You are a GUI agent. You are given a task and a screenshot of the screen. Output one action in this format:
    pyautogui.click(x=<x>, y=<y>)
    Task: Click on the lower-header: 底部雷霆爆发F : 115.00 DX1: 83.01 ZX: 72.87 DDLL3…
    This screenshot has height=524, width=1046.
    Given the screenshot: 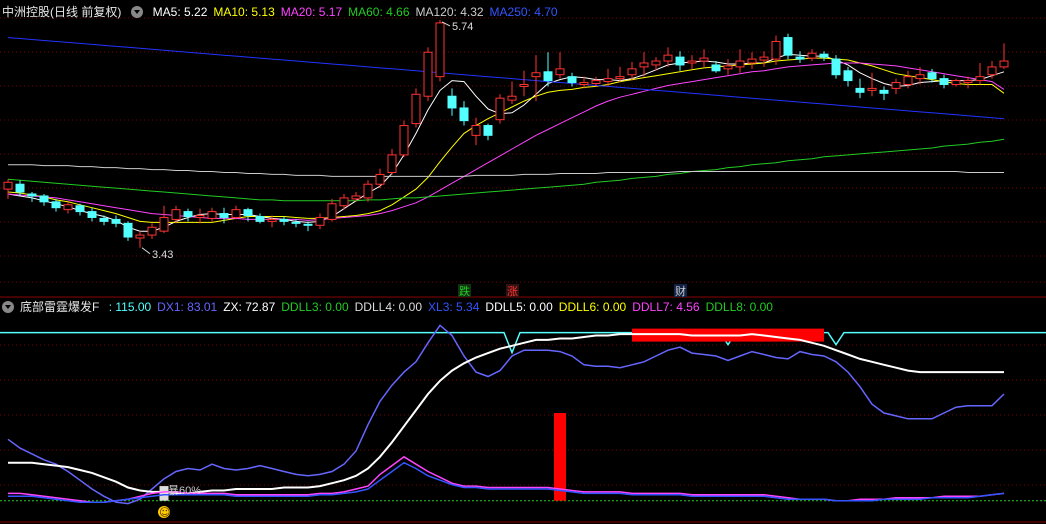 What is the action you would take?
    pyautogui.click(x=393, y=307)
    